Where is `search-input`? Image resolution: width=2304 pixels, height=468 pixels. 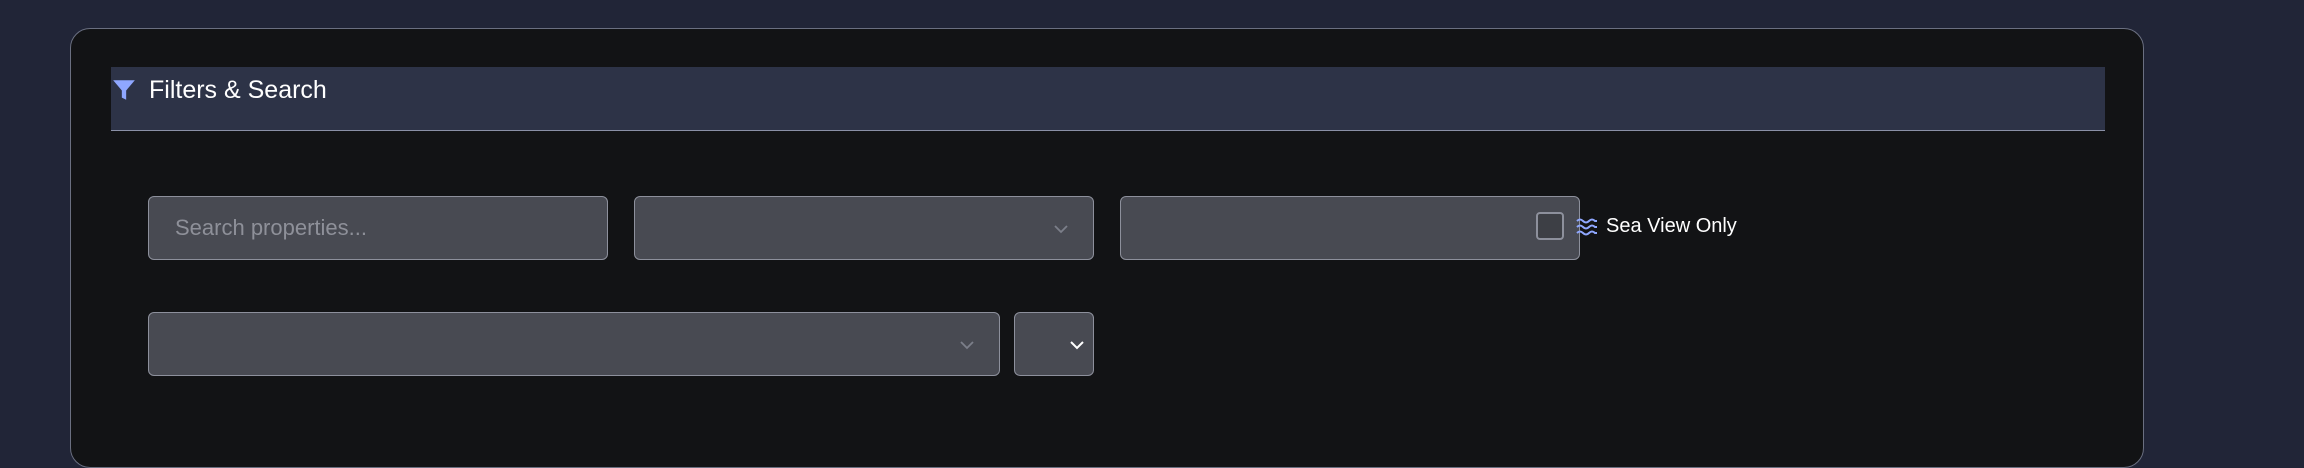 search-input is located at coordinates (378, 228).